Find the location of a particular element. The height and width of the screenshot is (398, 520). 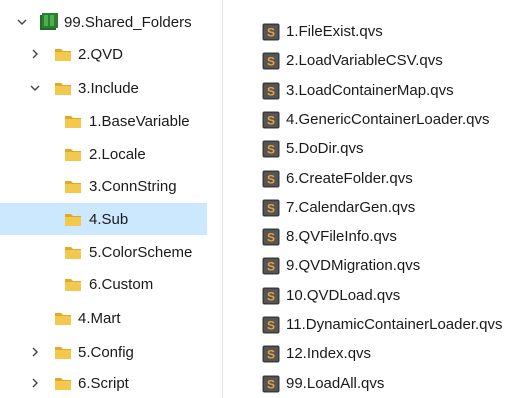

file-name: 10.QVDLoad.qvs is located at coordinates (343, 295).